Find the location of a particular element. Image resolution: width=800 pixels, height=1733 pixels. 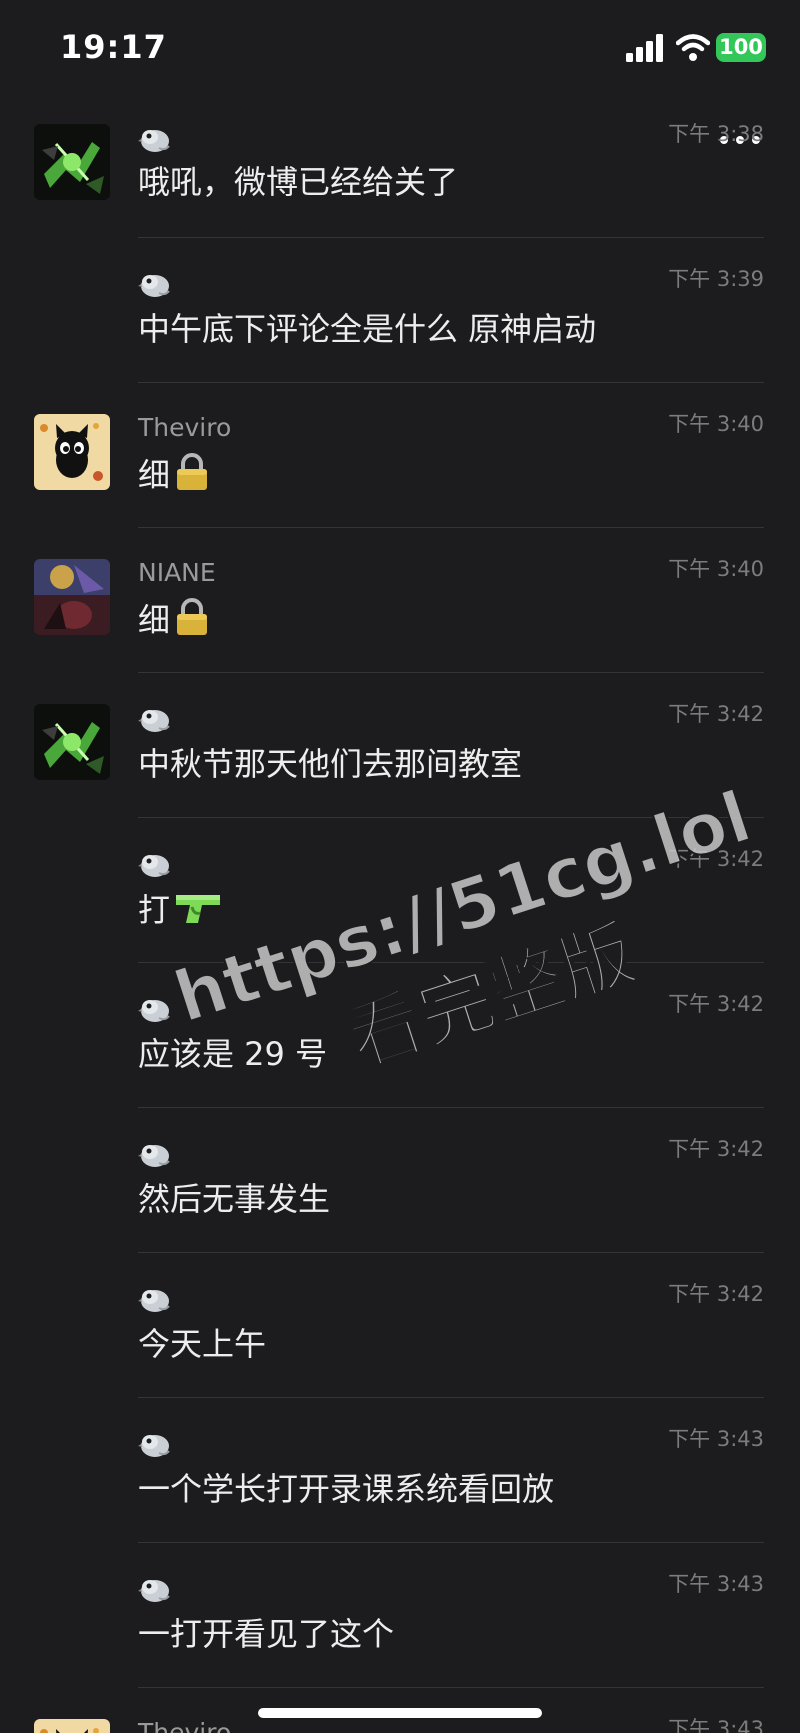

message-item: 下午 3:42 中秋节那天他们去那间教室 is located at coordinates (400, 754).